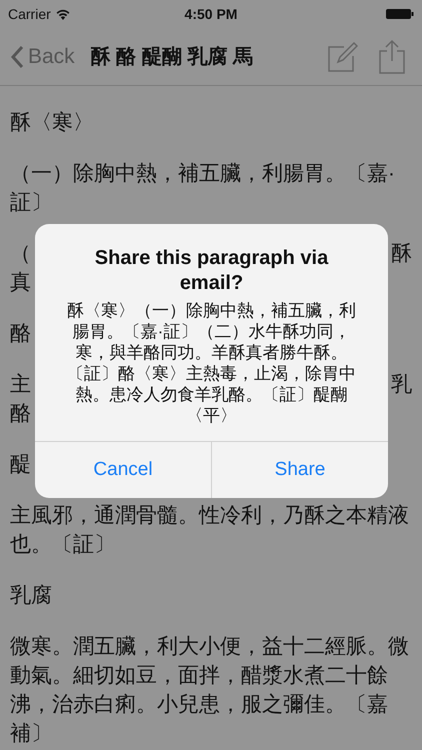  Describe the element at coordinates (342, 56) in the screenshot. I see `compose-icon` at that location.